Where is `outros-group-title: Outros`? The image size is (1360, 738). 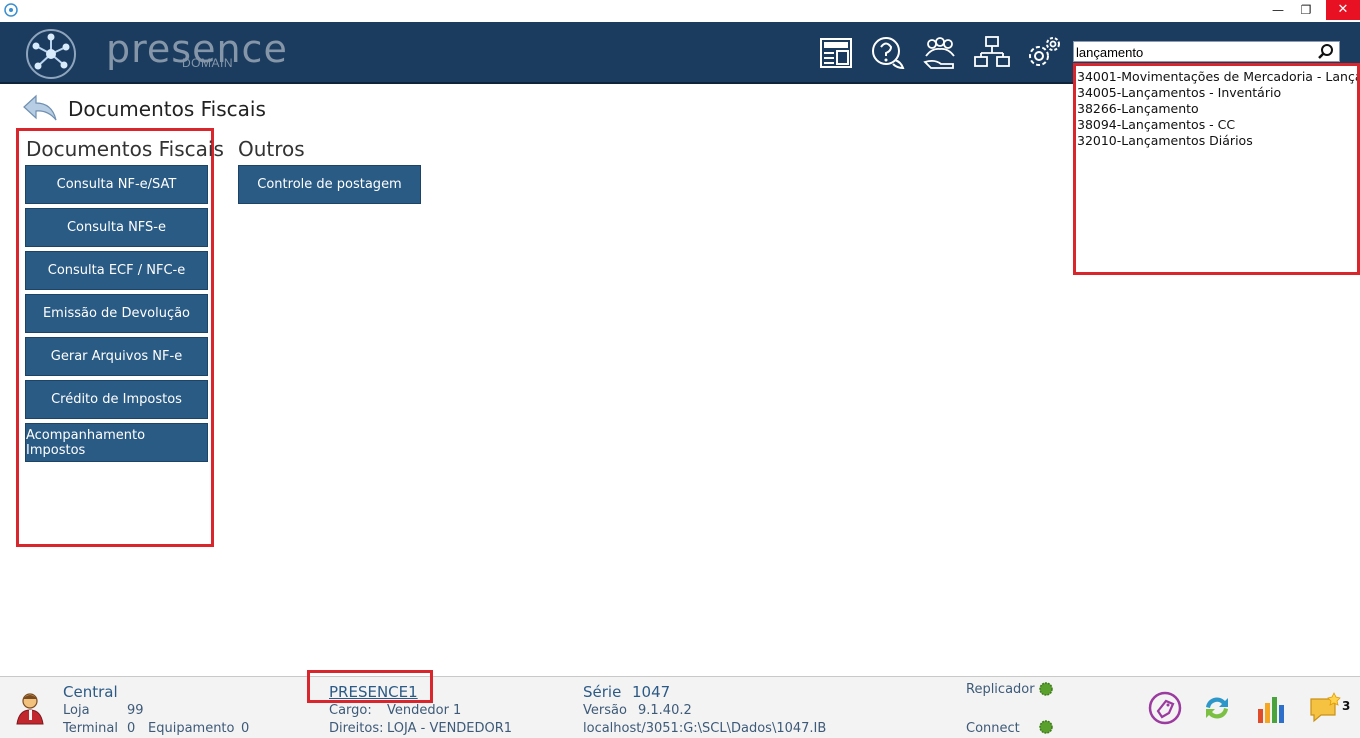 outros-group-title: Outros is located at coordinates (271, 149).